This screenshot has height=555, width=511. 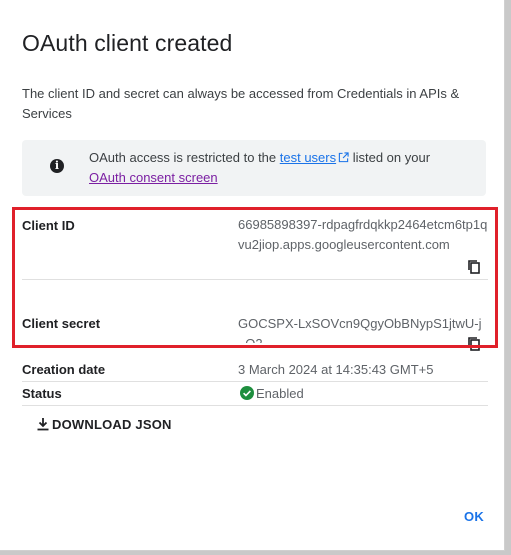 I want to click on notice-text-middle: listed on your, so click(x=390, y=157).